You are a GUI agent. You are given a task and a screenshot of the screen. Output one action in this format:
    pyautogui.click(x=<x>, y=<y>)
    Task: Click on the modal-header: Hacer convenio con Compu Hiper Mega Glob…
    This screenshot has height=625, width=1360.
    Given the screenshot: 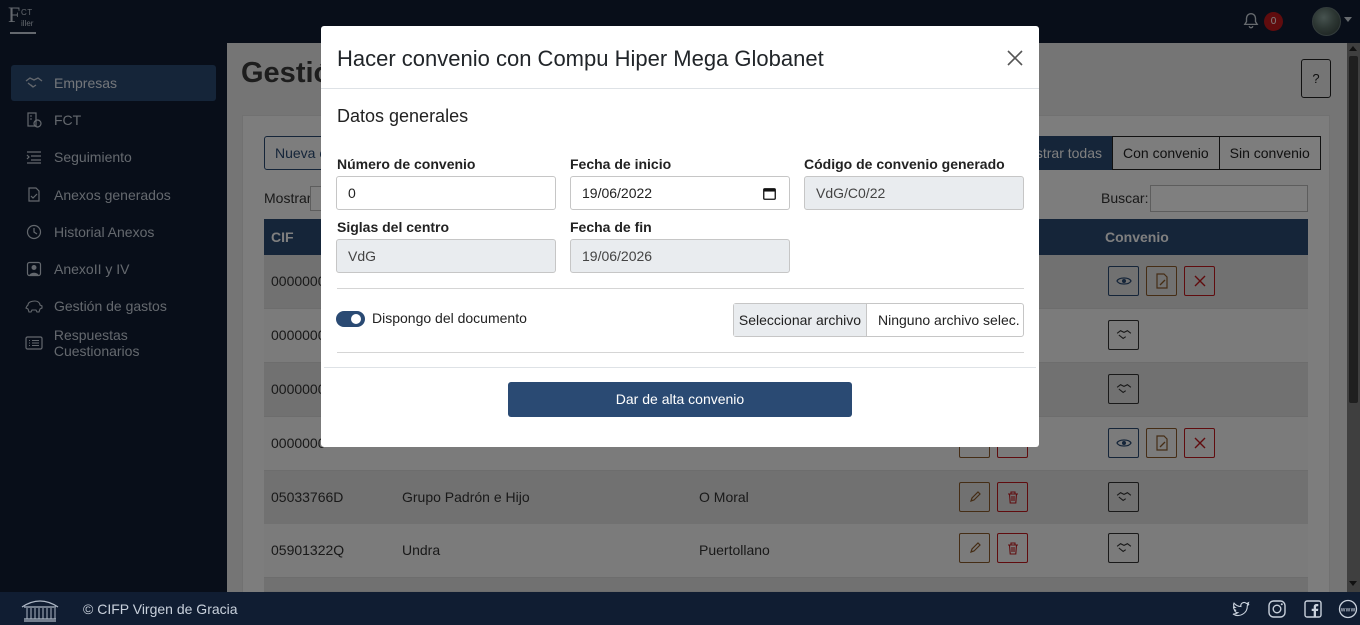 What is the action you would take?
    pyautogui.click(x=680, y=57)
    